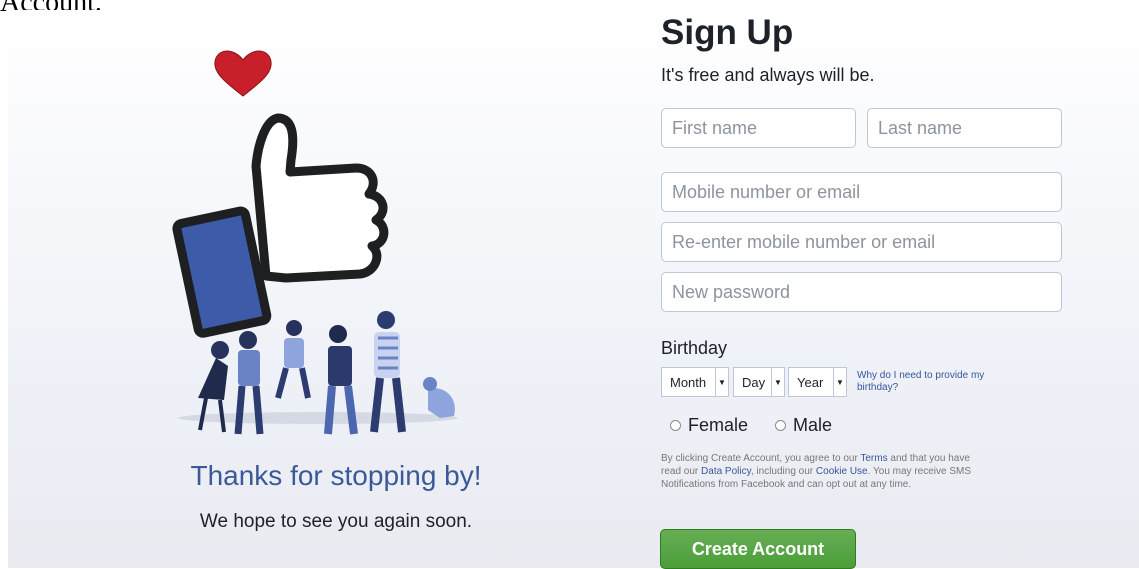 This screenshot has width=1139, height=569. Describe the element at coordinates (718, 425) in the screenshot. I see `female-label: Female` at that location.